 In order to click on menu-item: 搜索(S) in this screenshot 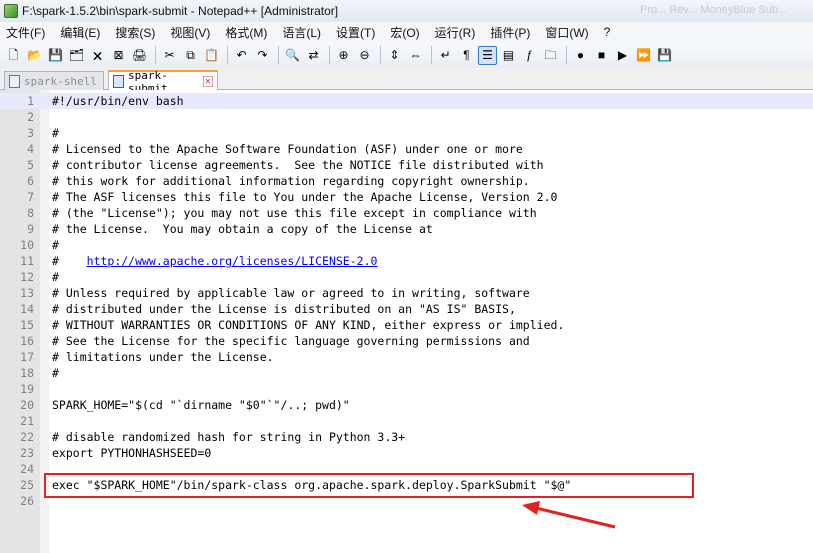, I will do `click(135, 32)`.